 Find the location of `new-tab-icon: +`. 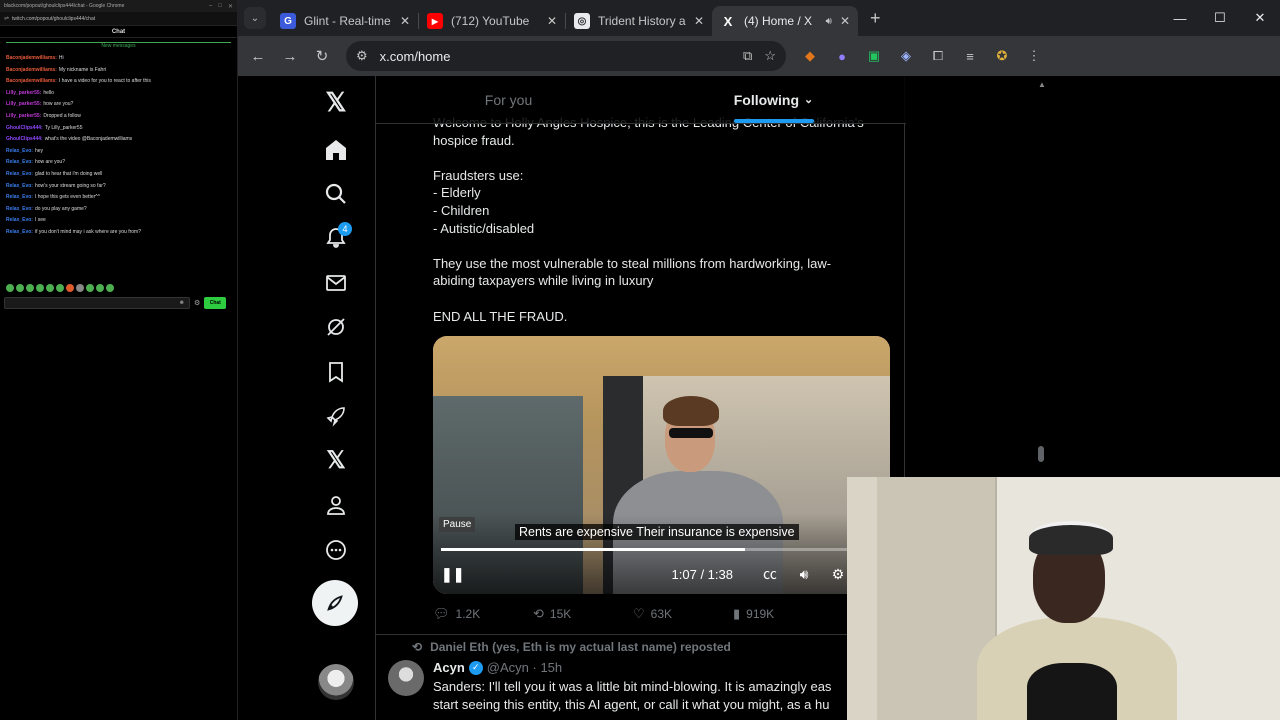

new-tab-icon: + is located at coordinates (875, 18).